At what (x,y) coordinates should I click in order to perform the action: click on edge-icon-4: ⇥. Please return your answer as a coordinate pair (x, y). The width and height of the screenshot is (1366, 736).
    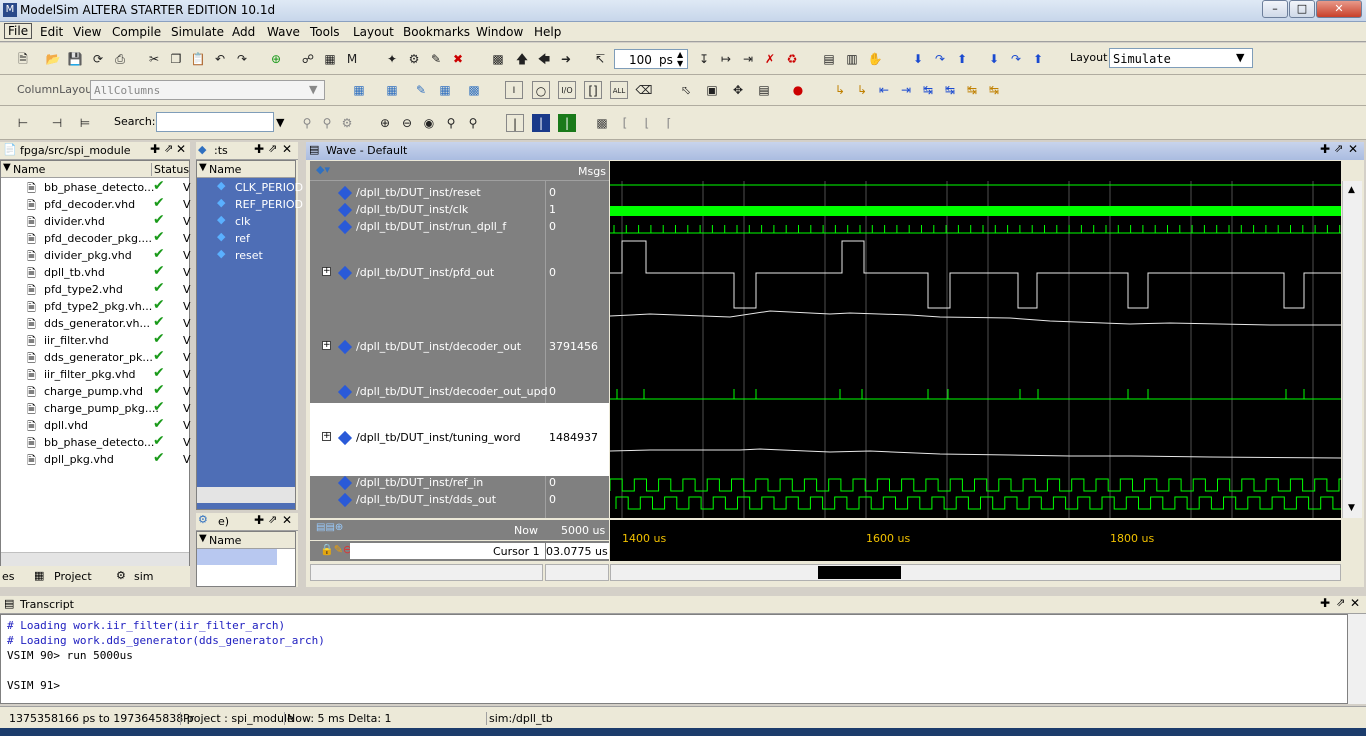
    Looking at the image, I should click on (906, 90).